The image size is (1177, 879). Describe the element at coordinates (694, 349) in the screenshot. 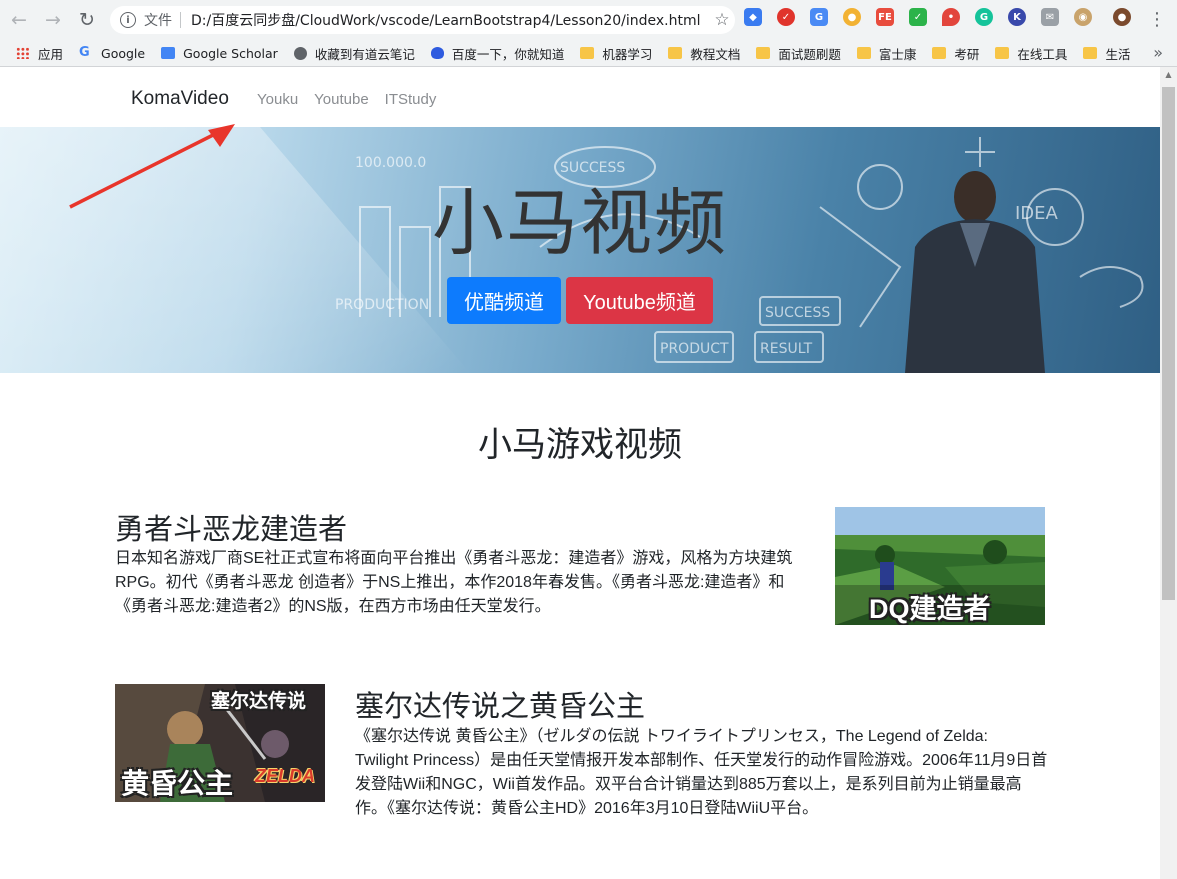

I see `svg-text: PRODUCT` at that location.